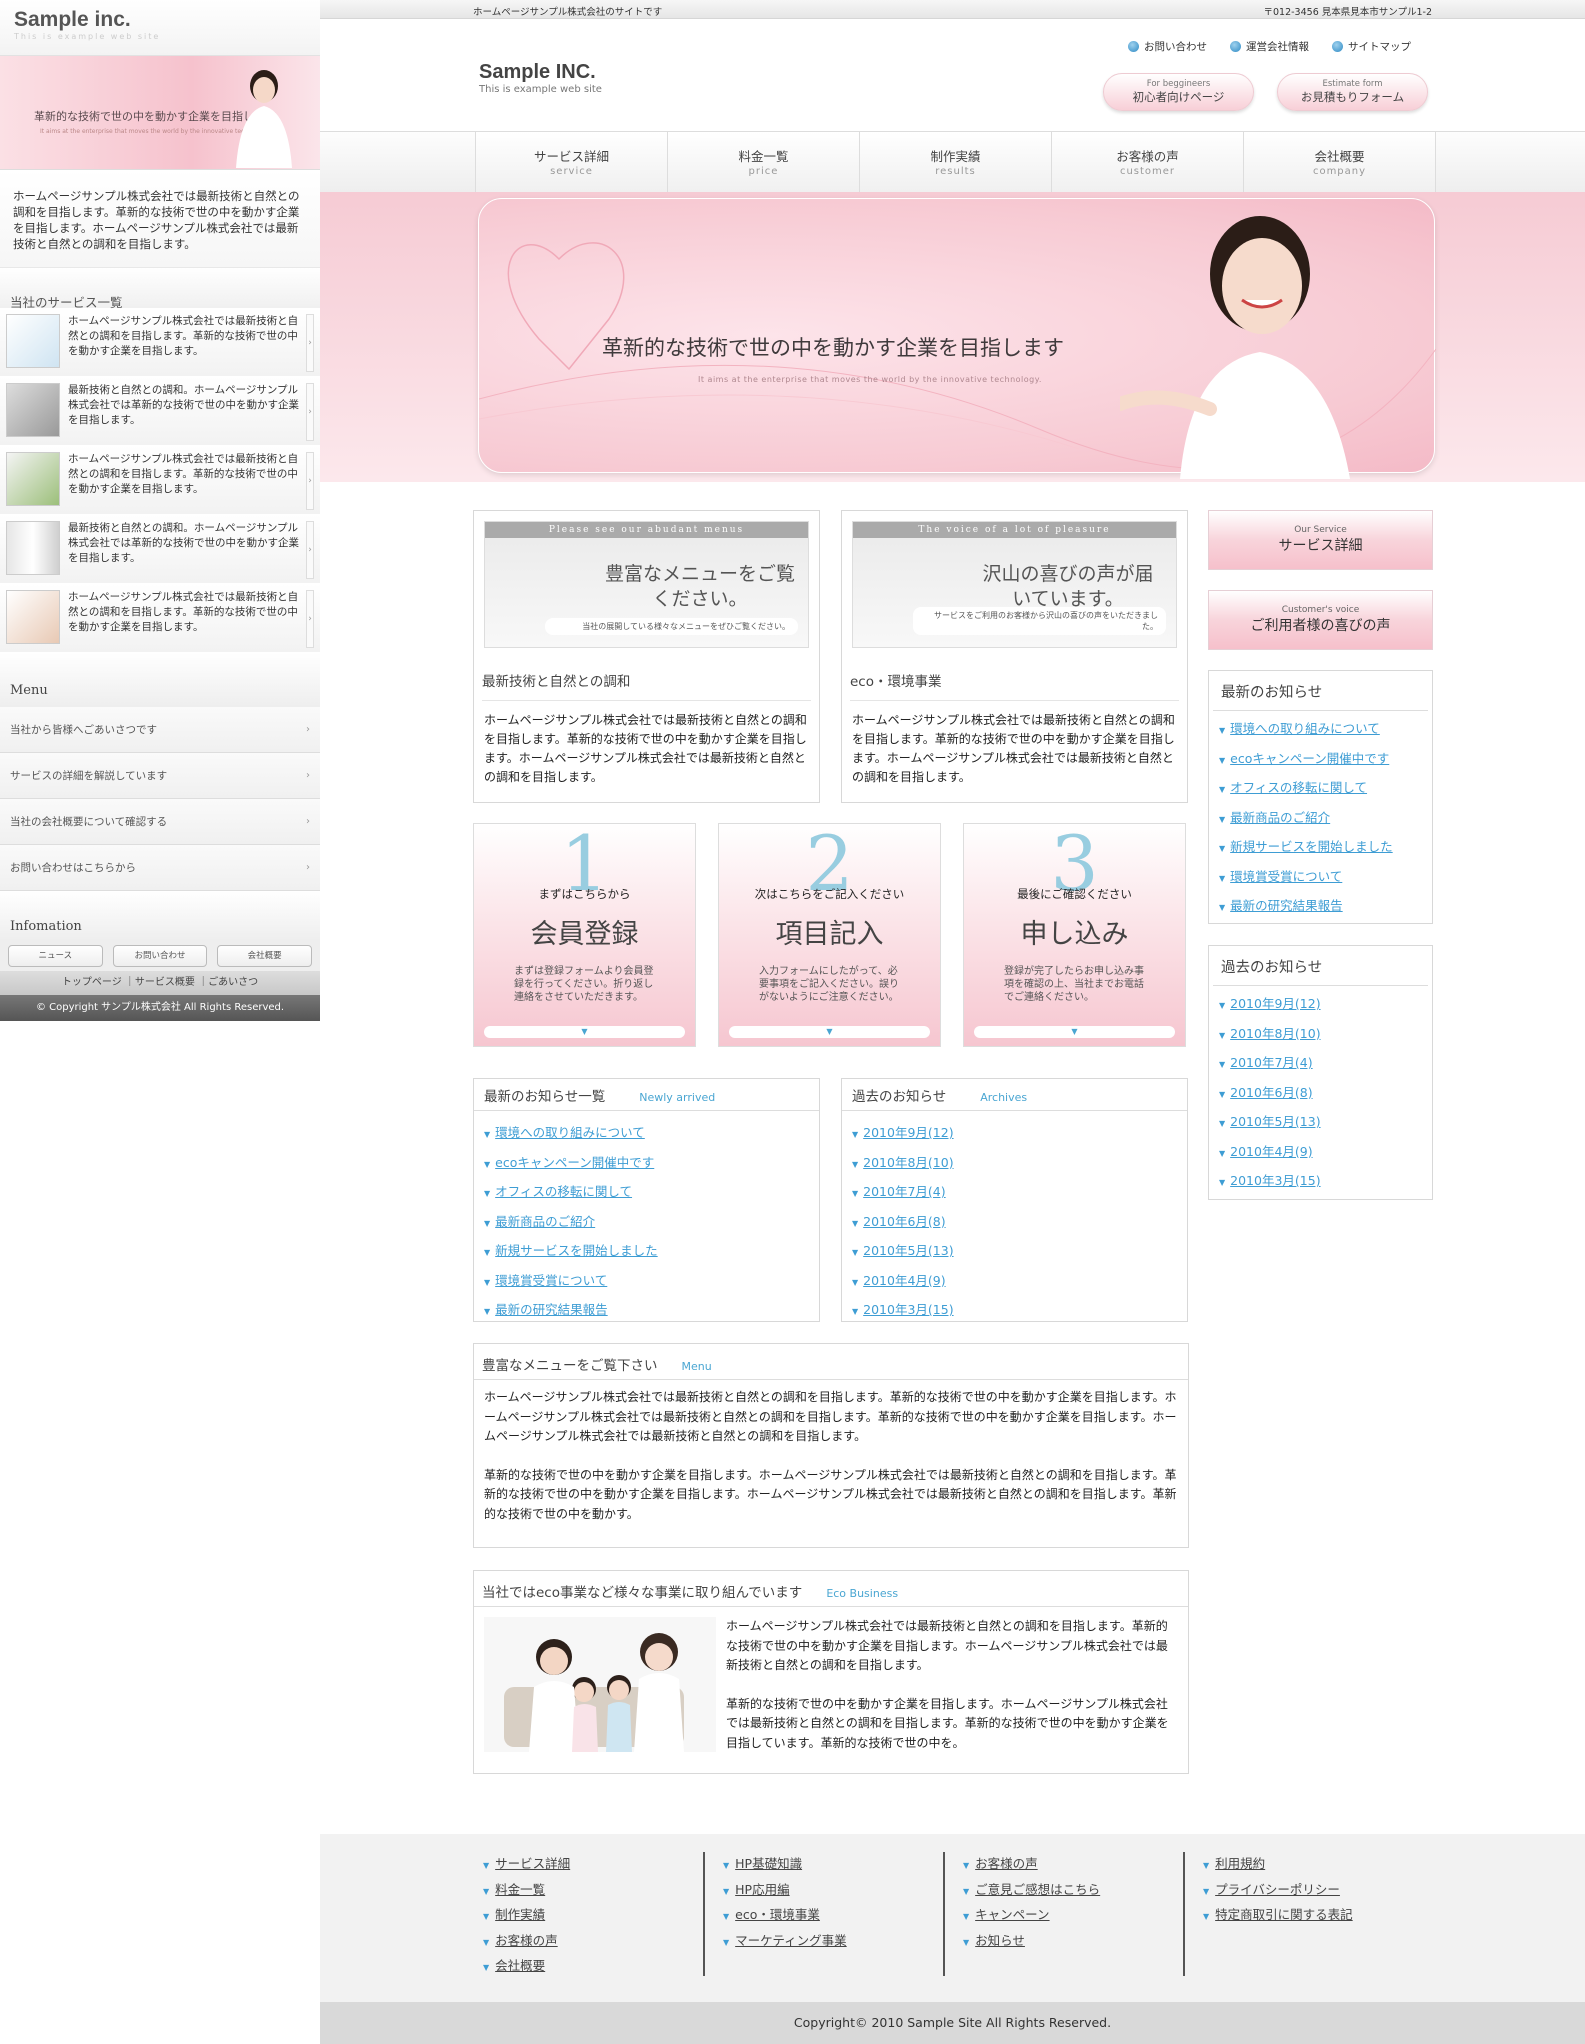 Image resolution: width=1585 pixels, height=2044 pixels. Describe the element at coordinates (833, 1865) in the screenshot. I see `footer-link: ▼ HP基礎知識` at that location.